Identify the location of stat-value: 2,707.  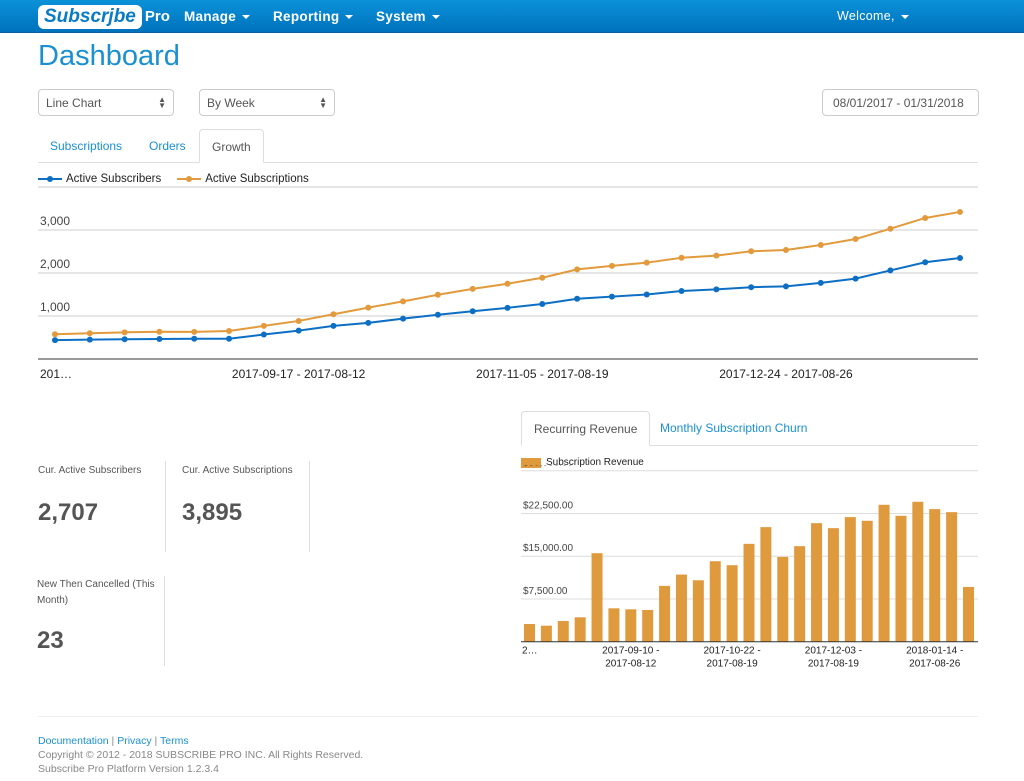
(68, 512).